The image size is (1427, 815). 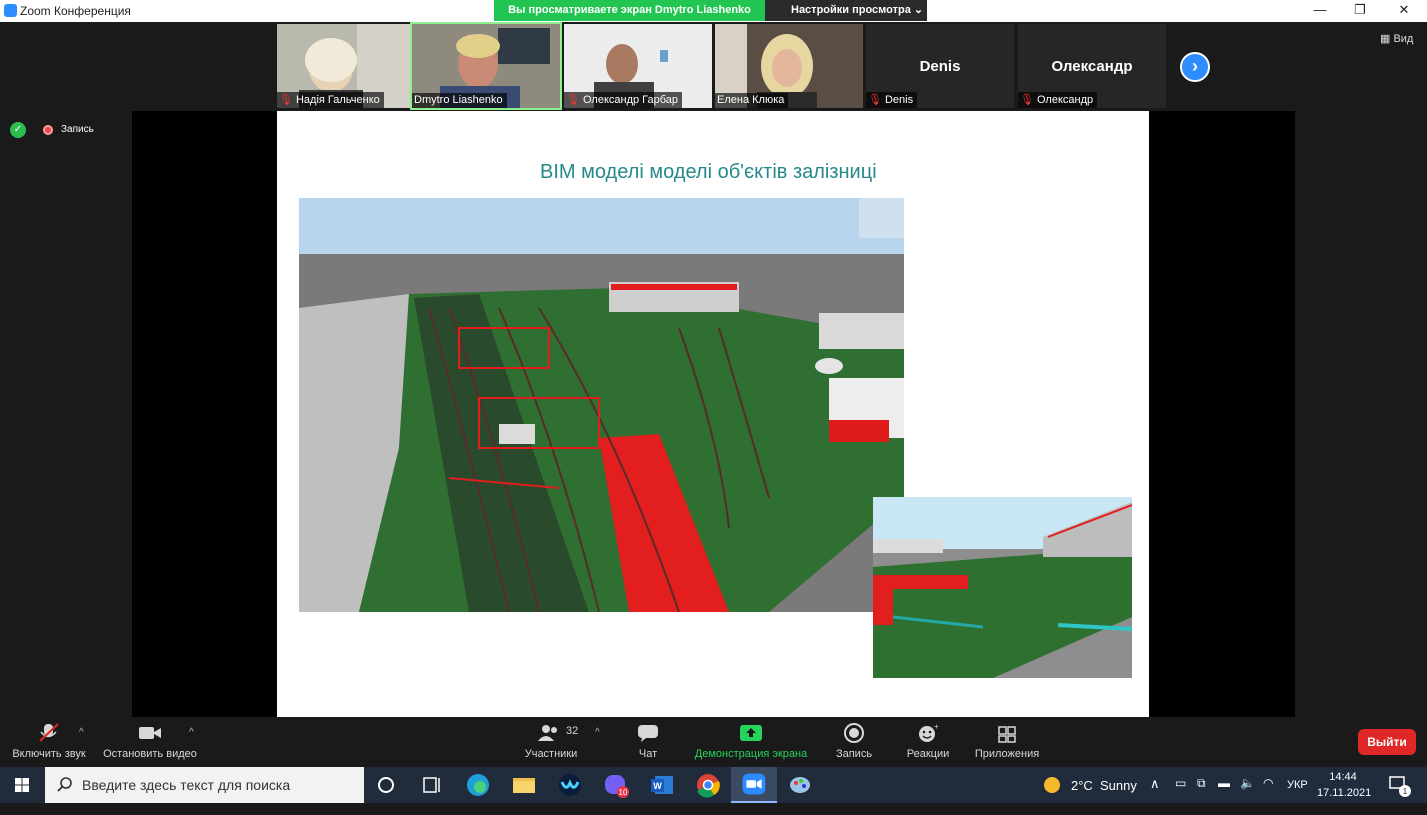 I want to click on share-screen-label: Демонстрация экрана, so click(x=751, y=754).